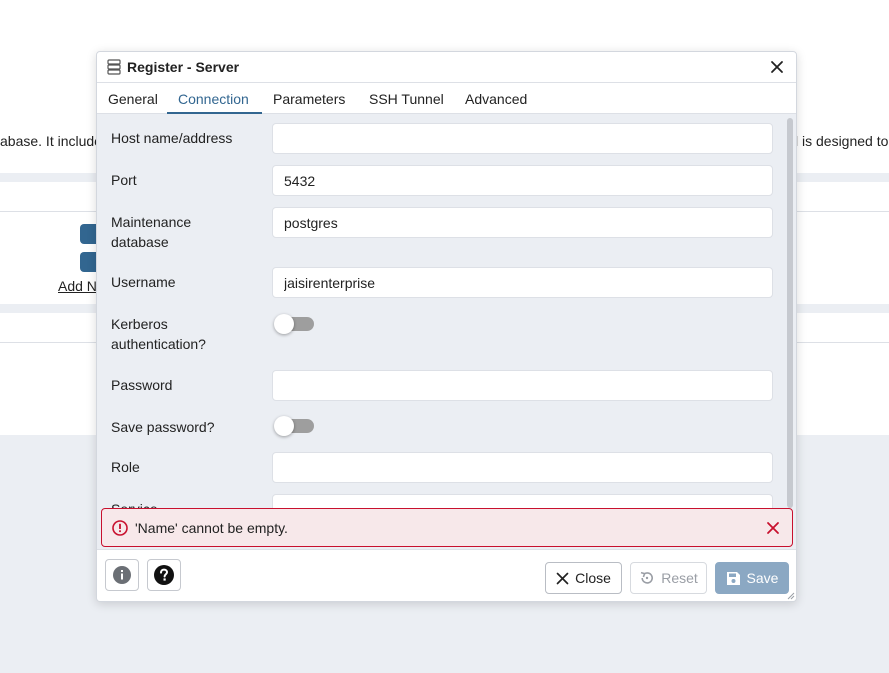 Image resolution: width=889 pixels, height=673 pixels. What do you see at coordinates (142, 385) in the screenshot?
I see `password-label: Password` at bounding box center [142, 385].